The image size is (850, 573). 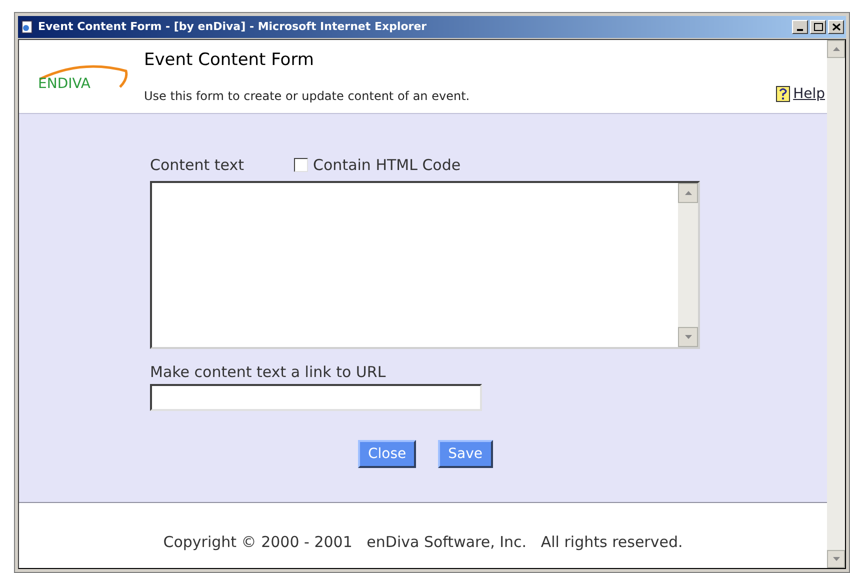 I want to click on minimize-icon, so click(x=800, y=27).